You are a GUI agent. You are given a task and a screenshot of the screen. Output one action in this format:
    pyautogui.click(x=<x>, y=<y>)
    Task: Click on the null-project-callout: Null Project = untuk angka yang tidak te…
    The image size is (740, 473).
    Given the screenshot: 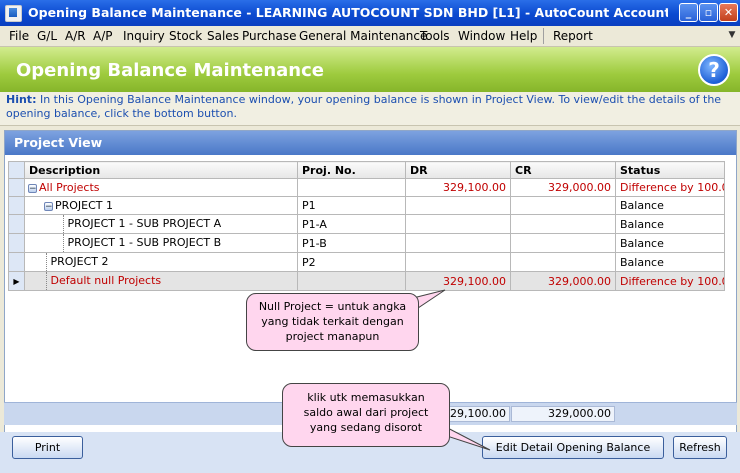 What is the action you would take?
    pyautogui.click(x=332, y=322)
    